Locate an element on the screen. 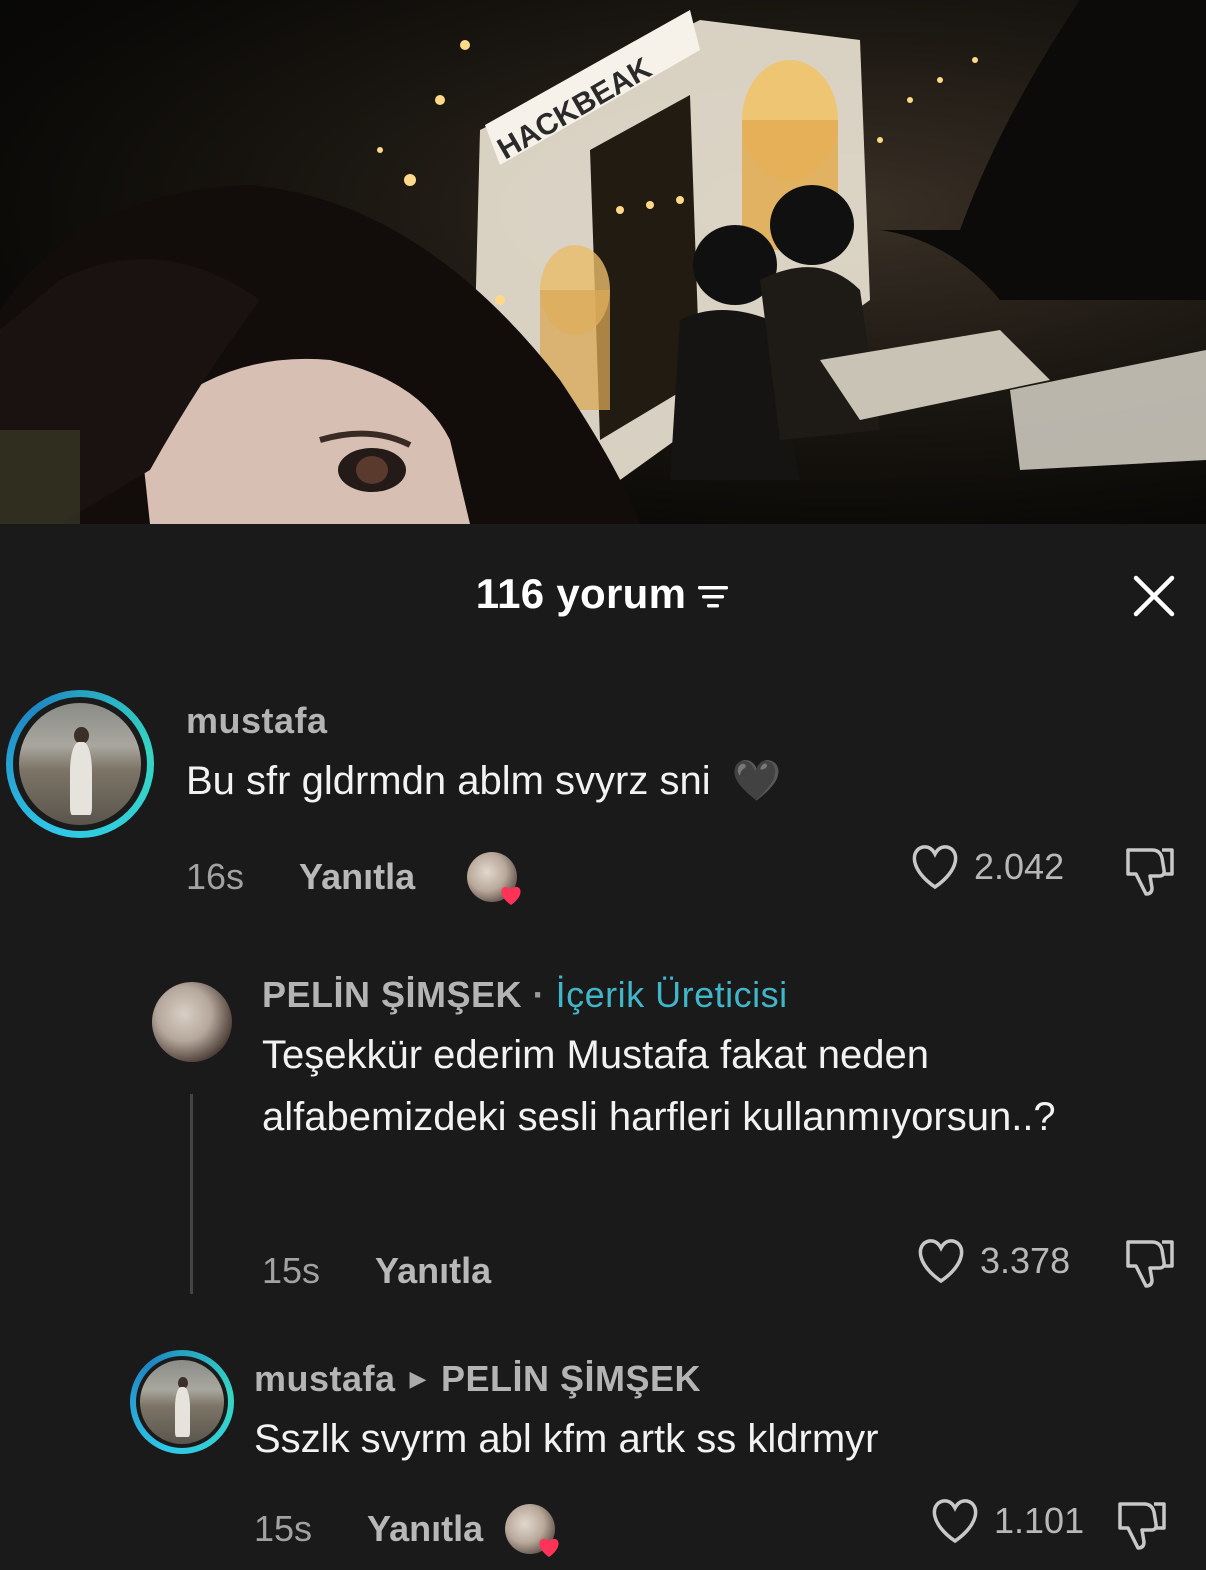 This screenshot has width=1206, height=1570. like-button: 3.378 is located at coordinates (992, 1261).